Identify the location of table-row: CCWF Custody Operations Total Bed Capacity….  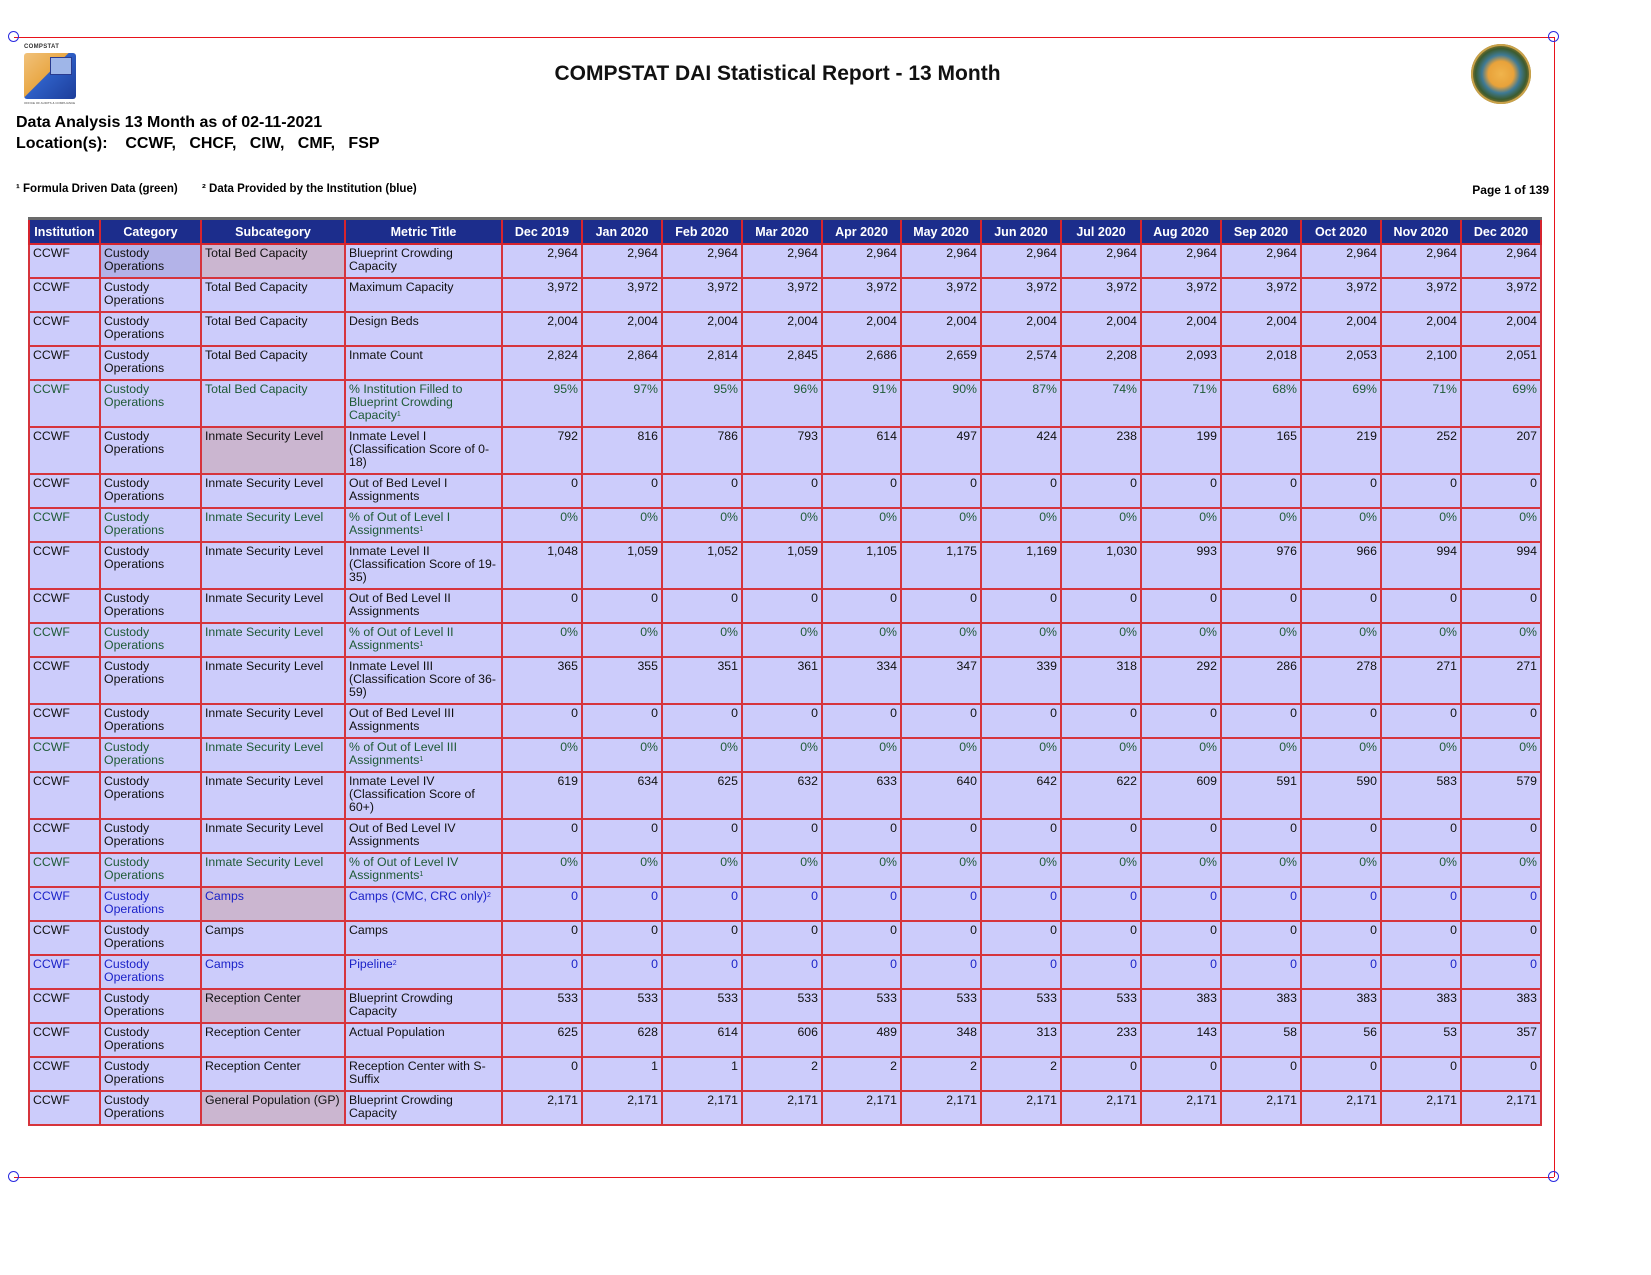
(785, 261).